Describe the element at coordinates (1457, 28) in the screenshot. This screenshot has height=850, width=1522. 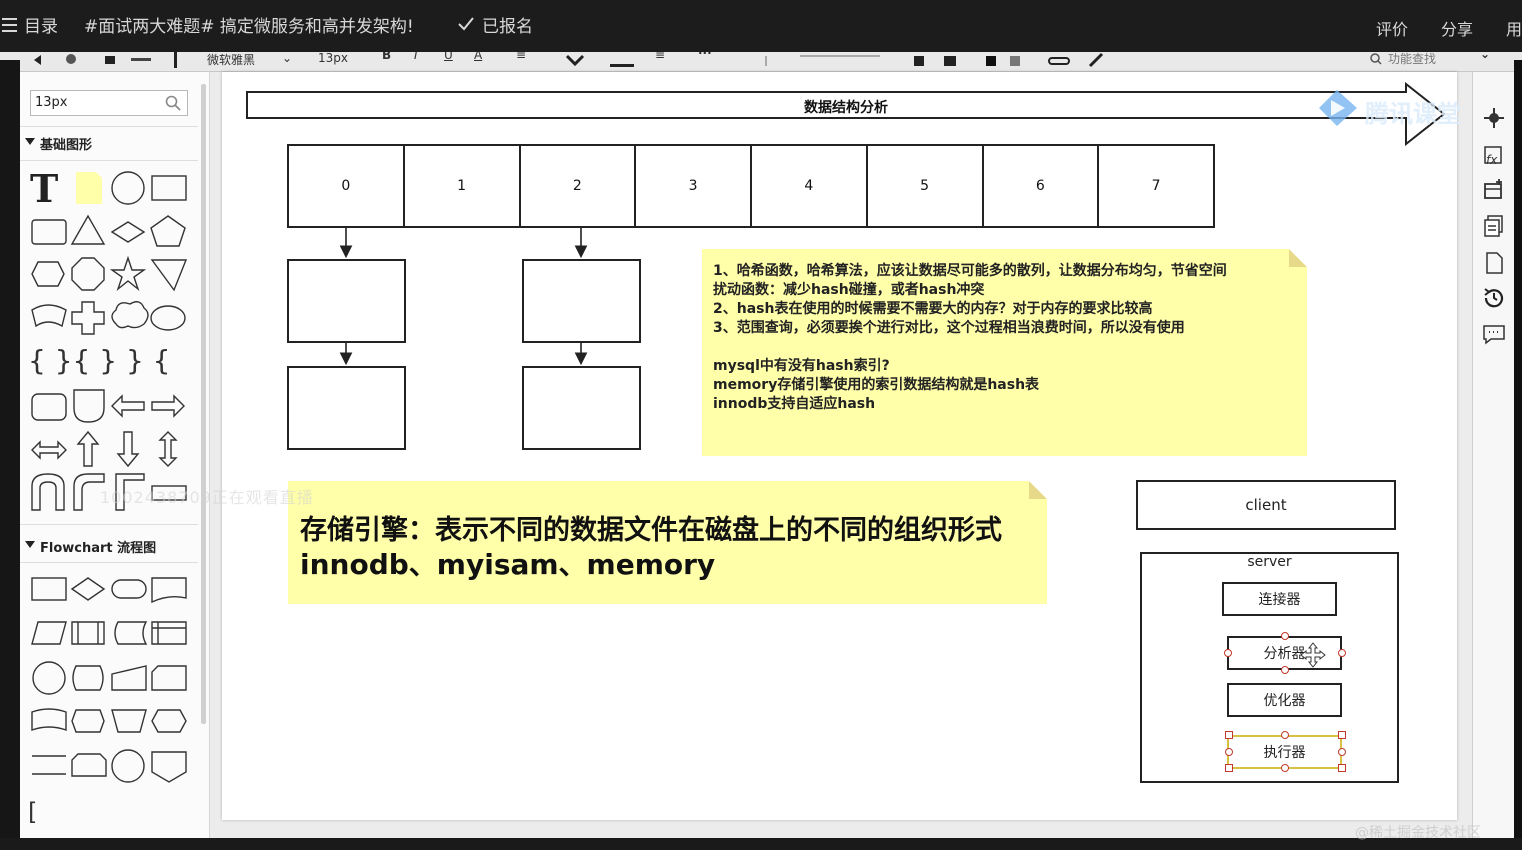
I see `share-button: 分享` at that location.